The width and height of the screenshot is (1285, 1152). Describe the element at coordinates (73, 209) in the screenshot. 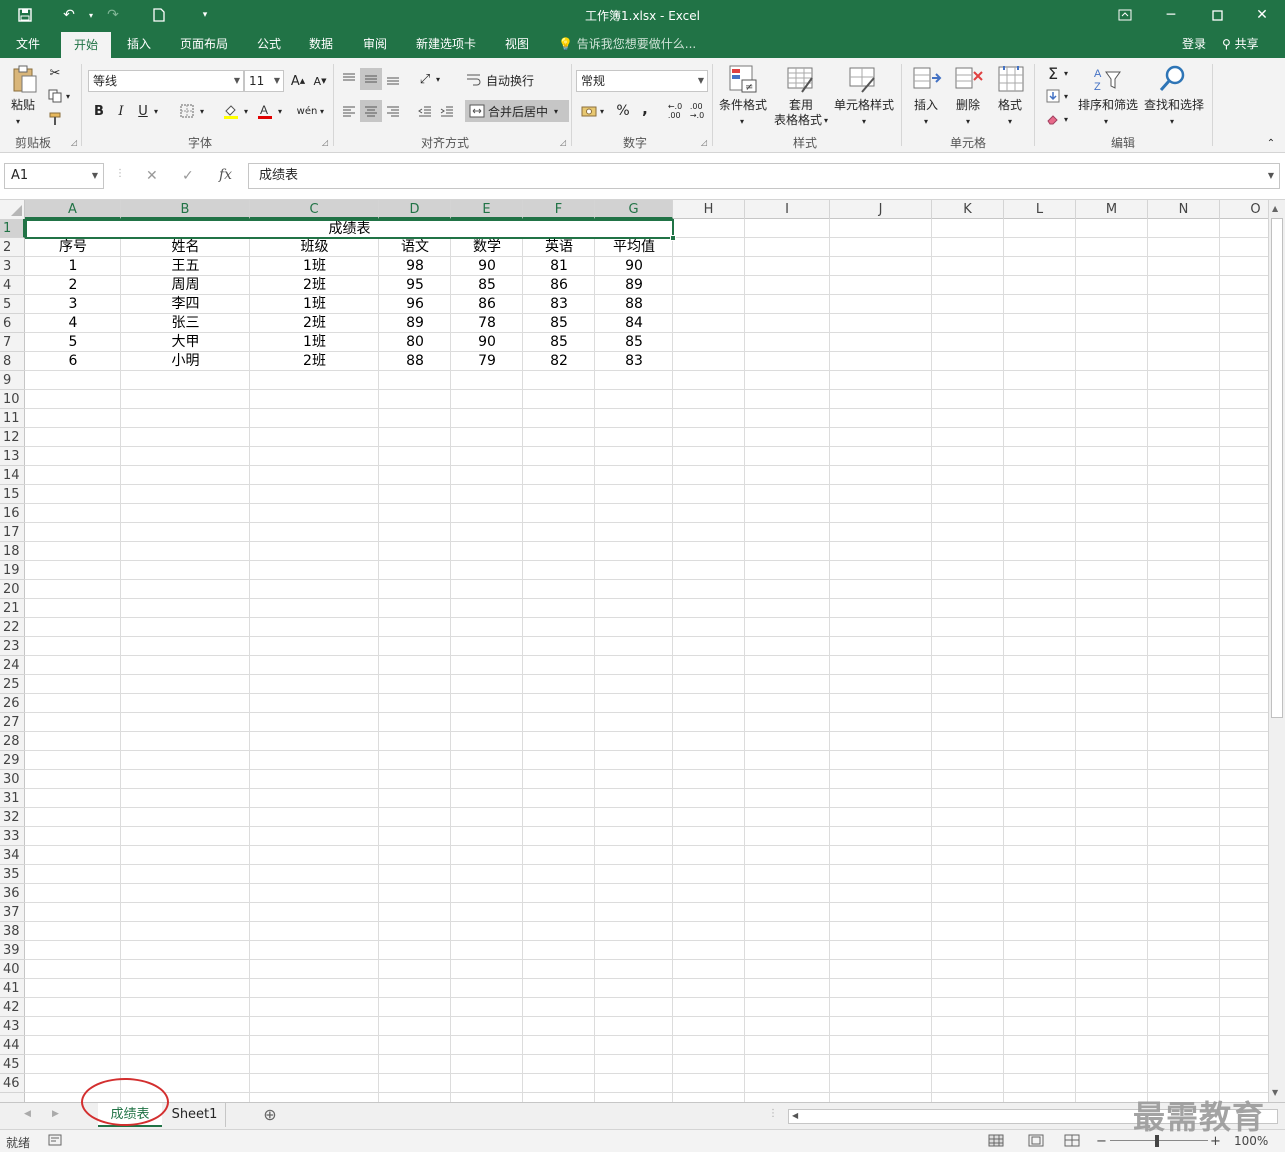

I see `column-header-a: A` at that location.